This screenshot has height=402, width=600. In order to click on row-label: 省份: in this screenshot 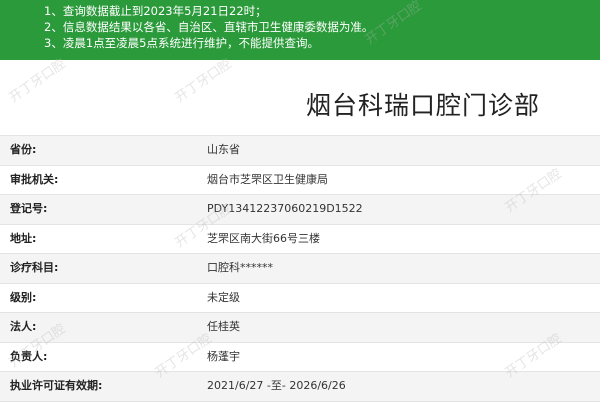, I will do `click(23, 149)`.